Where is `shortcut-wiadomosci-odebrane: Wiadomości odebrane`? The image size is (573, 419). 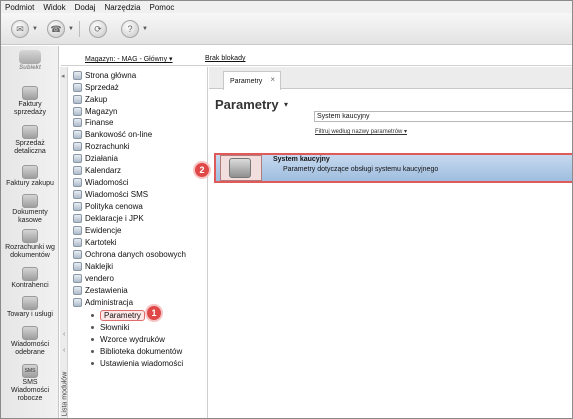 shortcut-wiadomosci-odebrane: Wiadomości odebrane is located at coordinates (30, 341).